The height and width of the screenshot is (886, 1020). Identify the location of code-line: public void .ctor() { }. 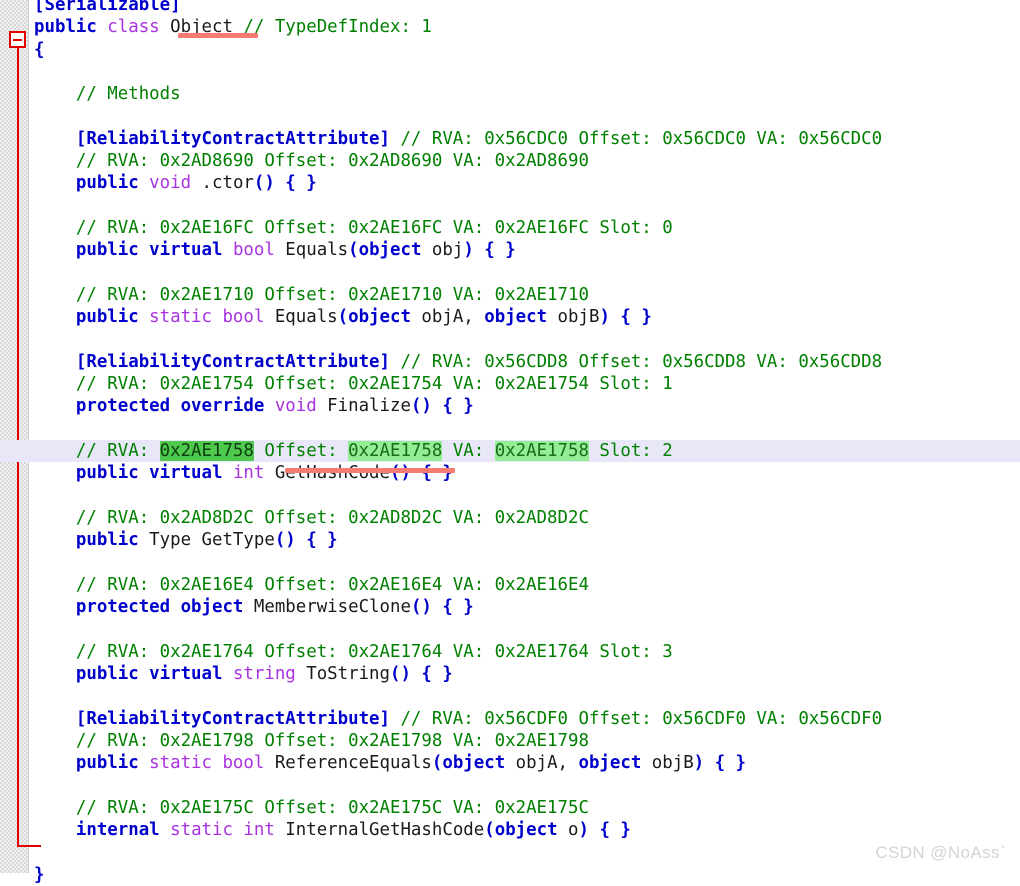
(510, 183).